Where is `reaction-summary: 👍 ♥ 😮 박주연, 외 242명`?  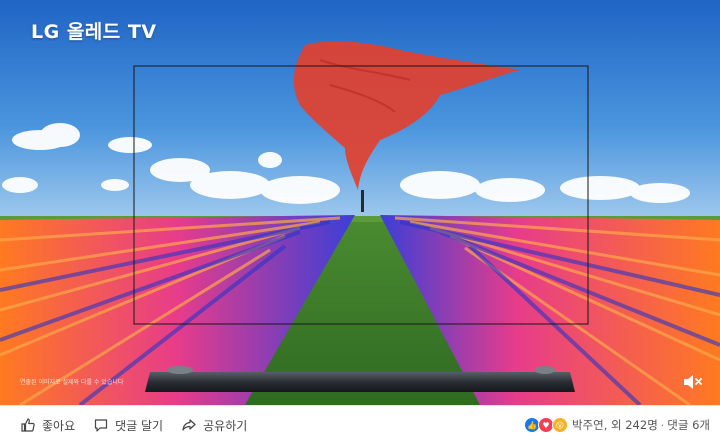
reaction-summary: 👍 ♥ 😮 박주연, 외 242명 is located at coordinates (590, 425).